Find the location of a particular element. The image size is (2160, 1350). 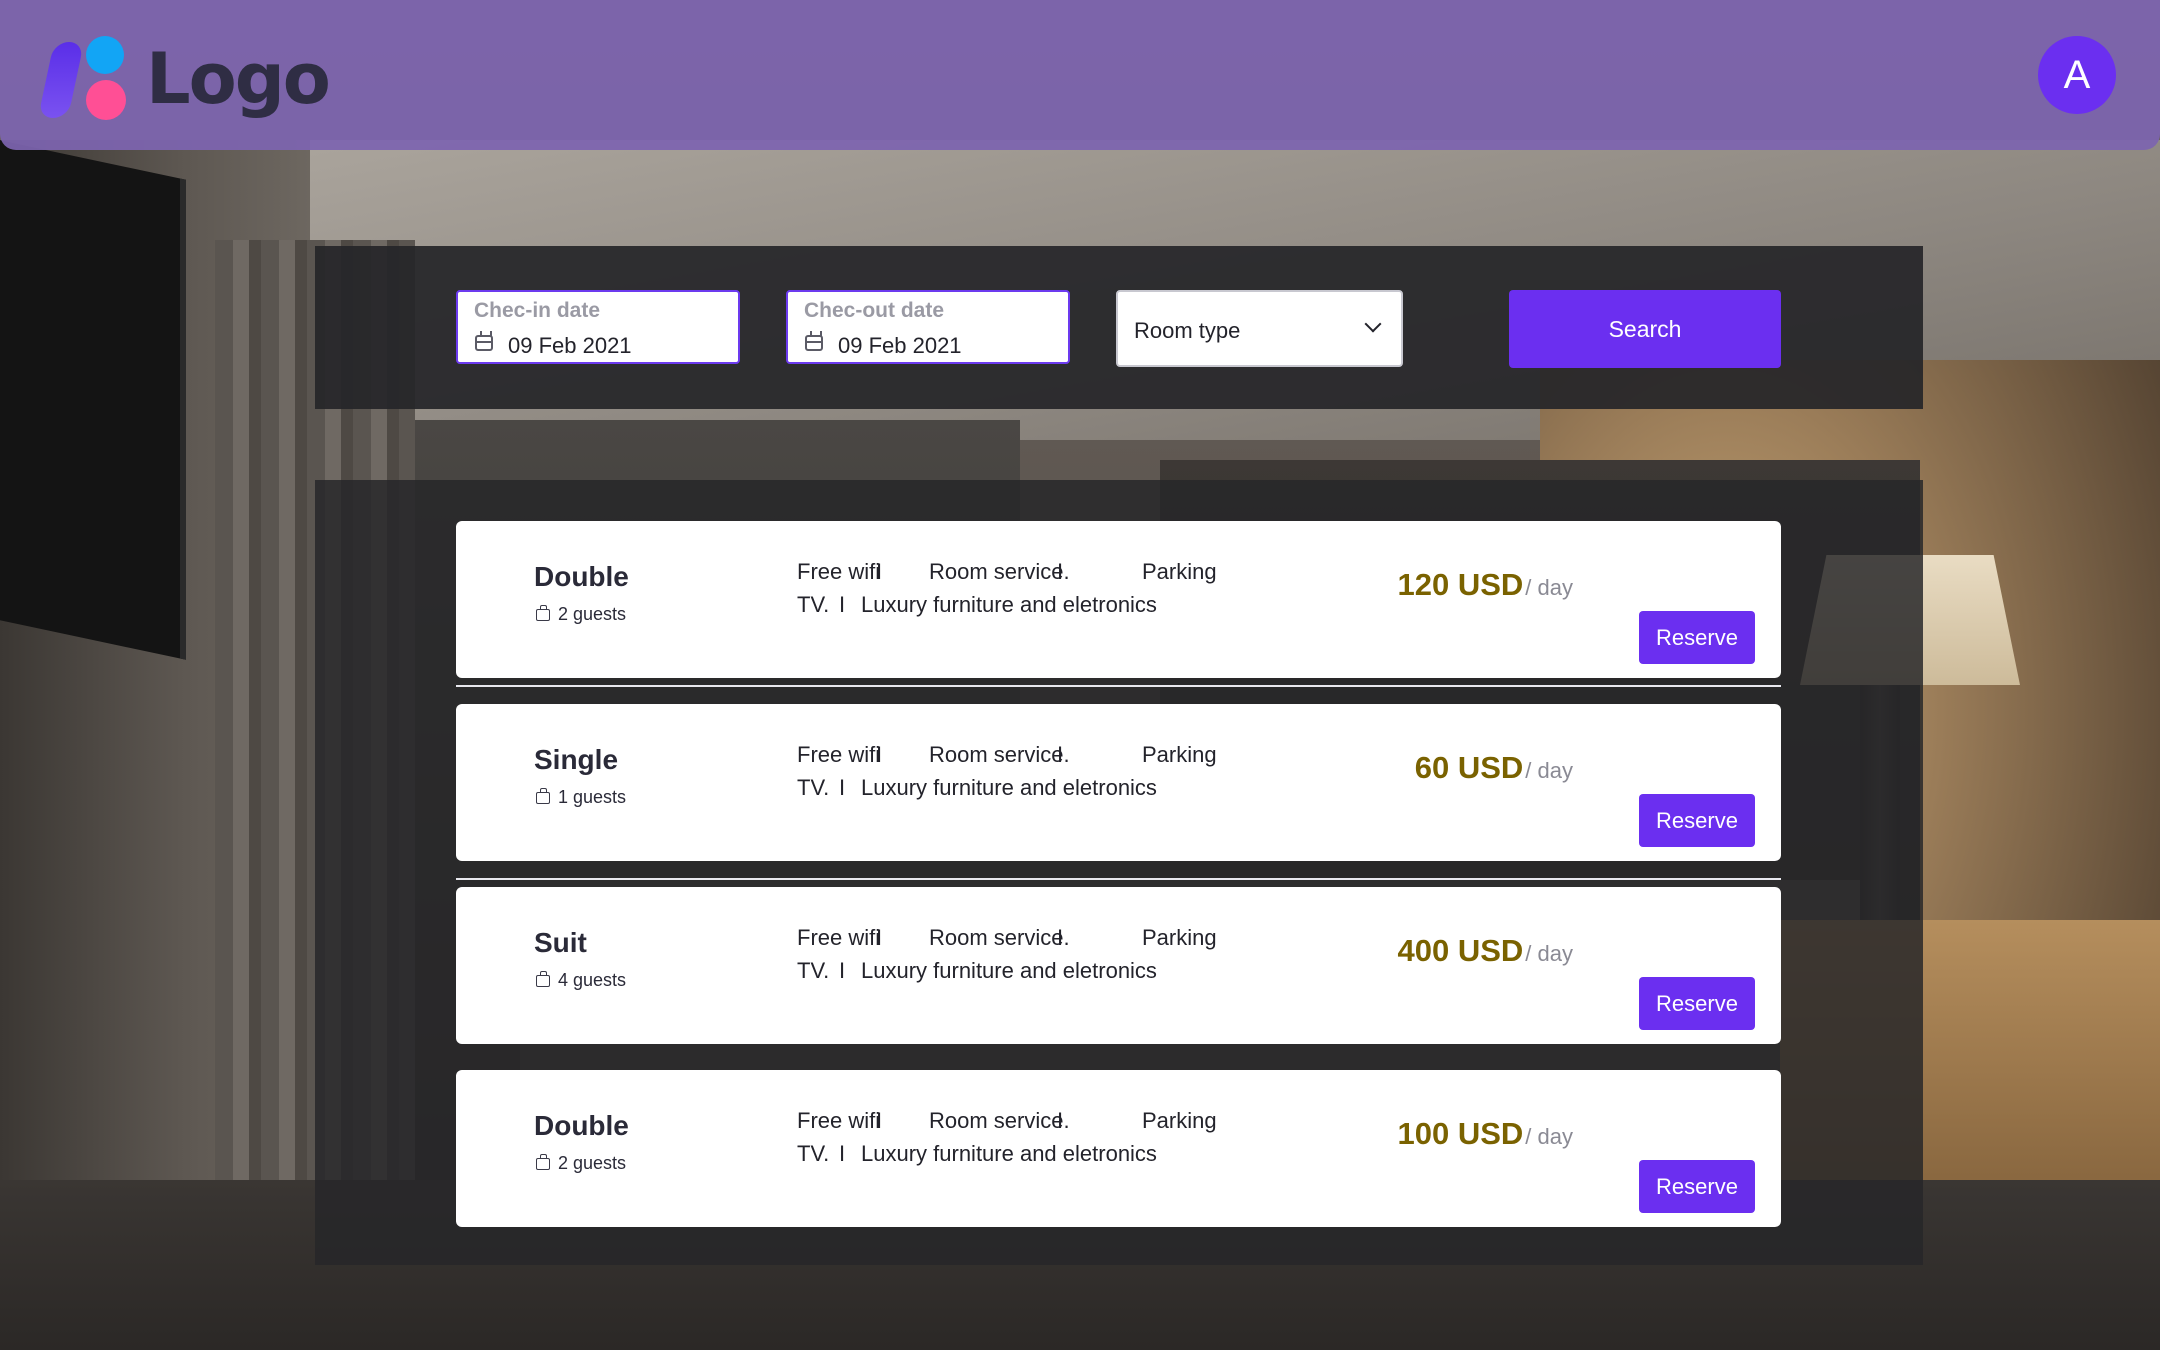

guests-count: 4 guests is located at coordinates (592, 980).